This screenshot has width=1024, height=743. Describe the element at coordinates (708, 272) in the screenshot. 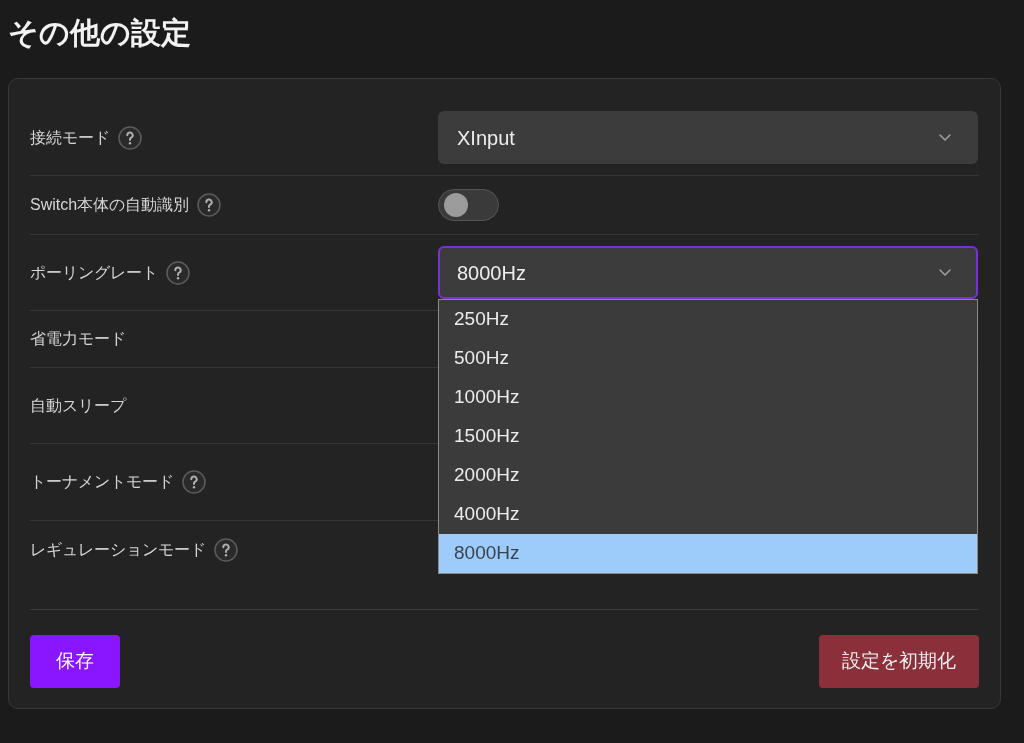

I see `select-field: 8000Hz` at that location.